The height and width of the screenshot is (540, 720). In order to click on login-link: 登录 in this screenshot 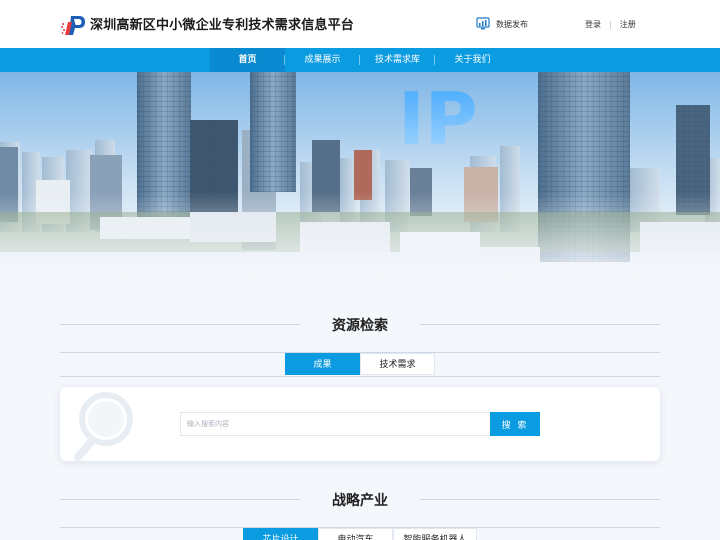, I will do `click(593, 24)`.